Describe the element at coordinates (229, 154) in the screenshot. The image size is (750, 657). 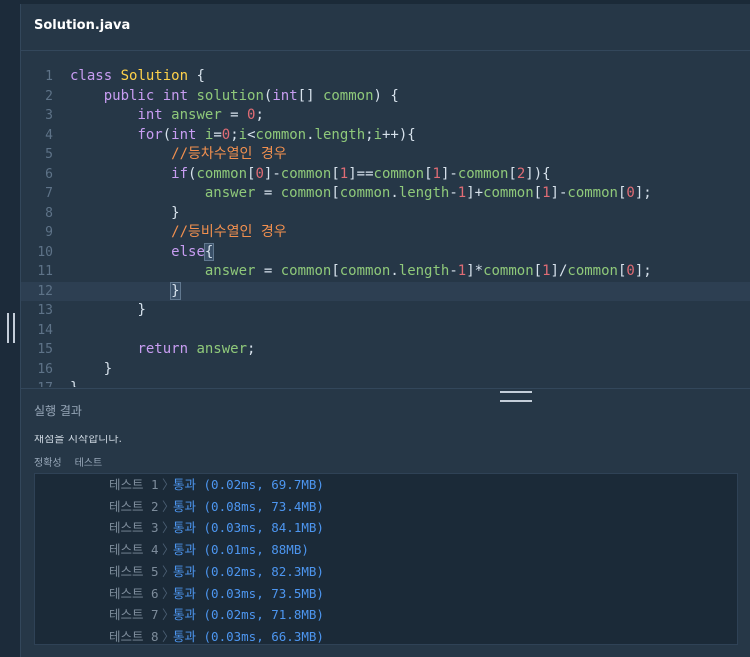
I see `comment: //등차수열인 경우` at that location.